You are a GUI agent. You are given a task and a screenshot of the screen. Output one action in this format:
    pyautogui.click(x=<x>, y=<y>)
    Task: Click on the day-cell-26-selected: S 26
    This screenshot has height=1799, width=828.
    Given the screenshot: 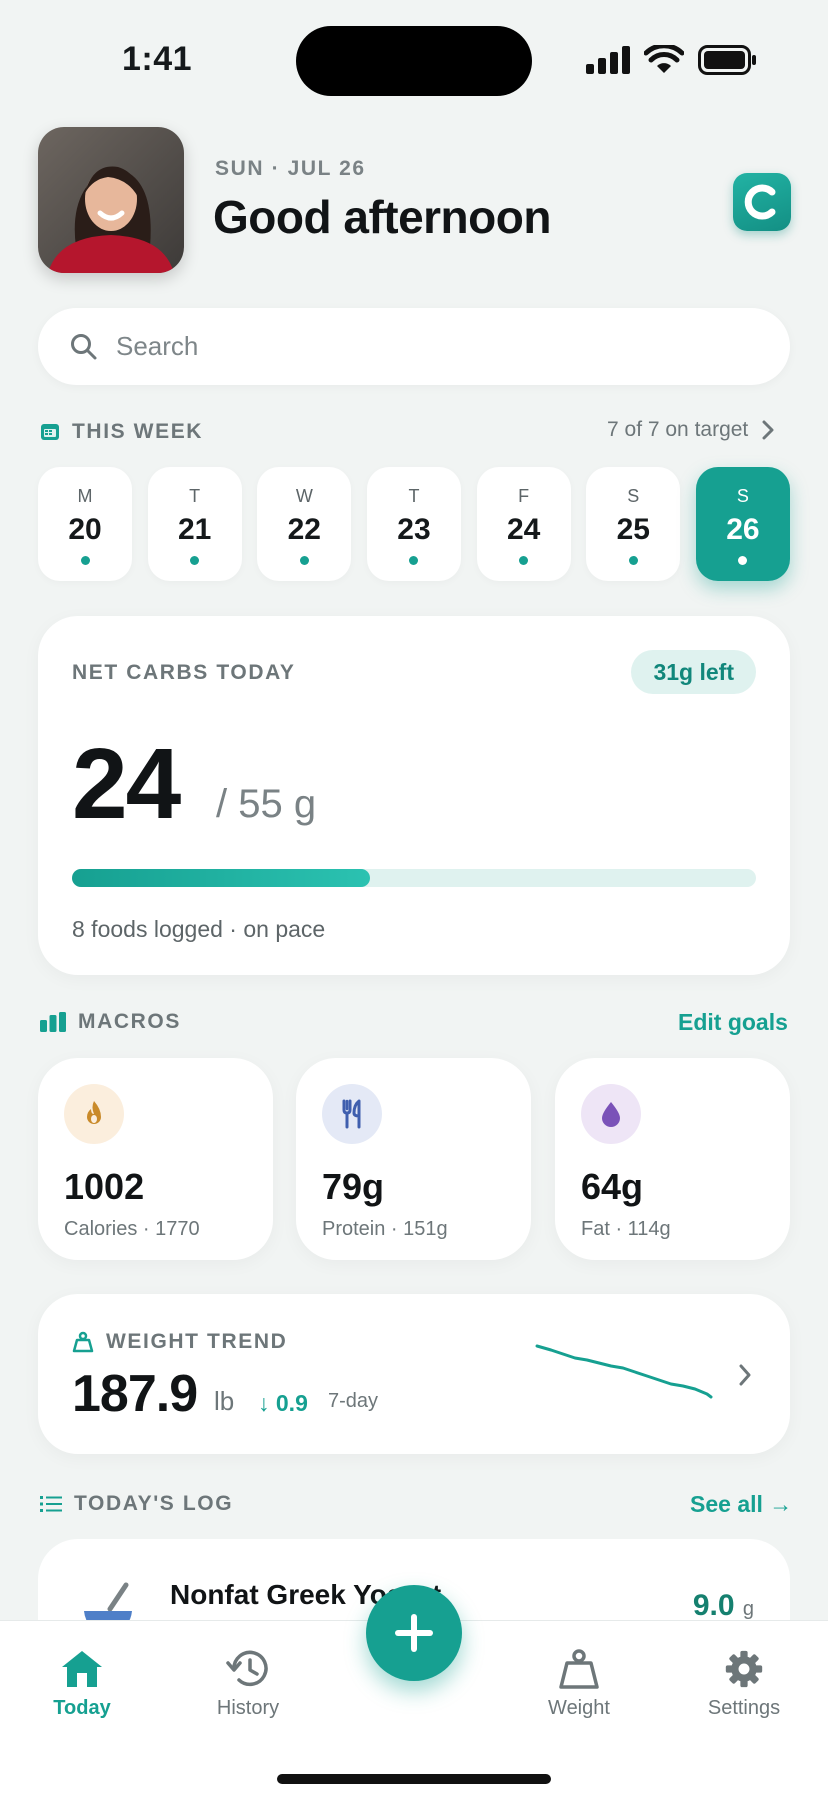 What is the action you would take?
    pyautogui.click(x=742, y=524)
    